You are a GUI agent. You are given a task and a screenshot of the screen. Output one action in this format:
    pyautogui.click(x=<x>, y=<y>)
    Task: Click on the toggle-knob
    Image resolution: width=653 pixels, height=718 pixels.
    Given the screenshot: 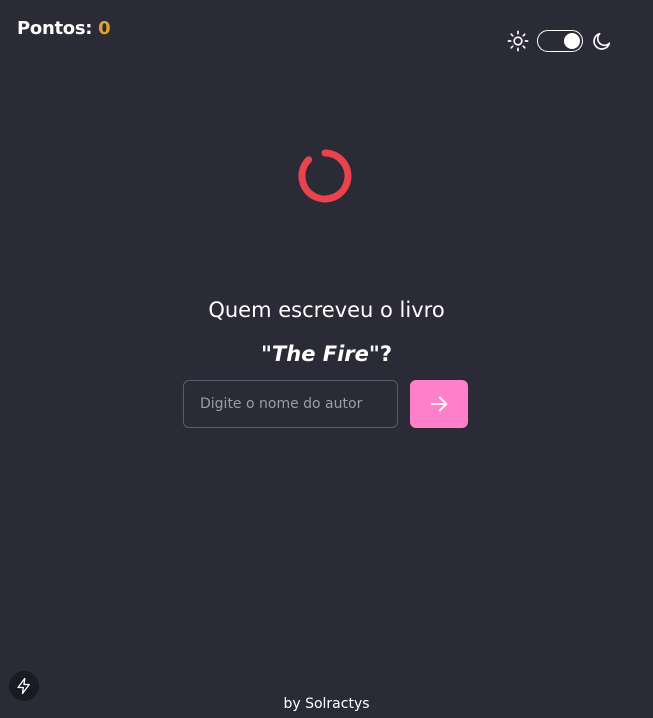 What is the action you would take?
    pyautogui.click(x=572, y=41)
    